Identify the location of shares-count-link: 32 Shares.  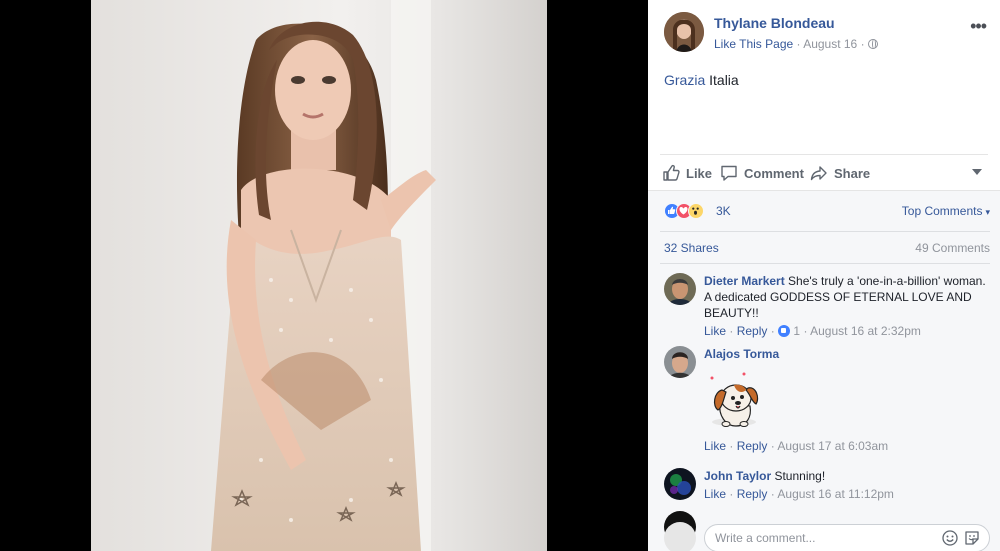
(691, 248).